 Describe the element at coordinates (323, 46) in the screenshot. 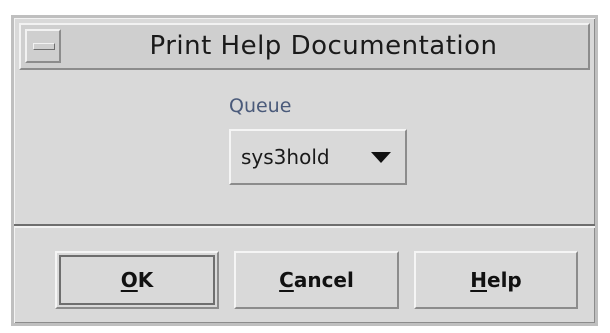

I see `dialog-title: Print Help Documentation` at that location.